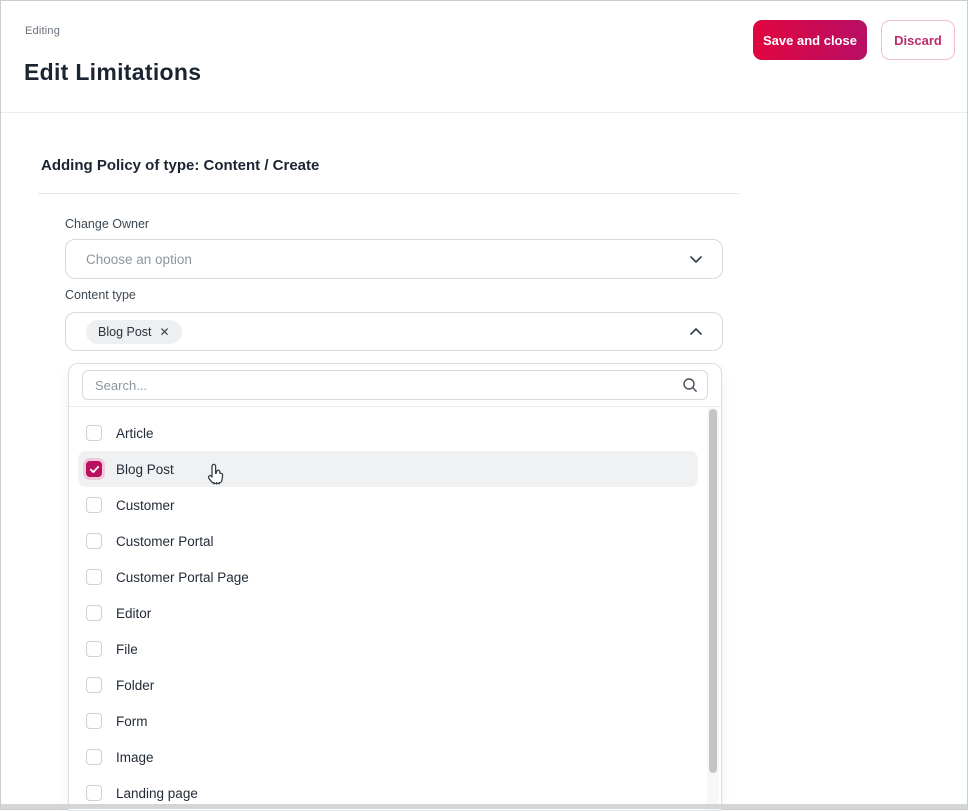  I want to click on section-divider, so click(388, 193).